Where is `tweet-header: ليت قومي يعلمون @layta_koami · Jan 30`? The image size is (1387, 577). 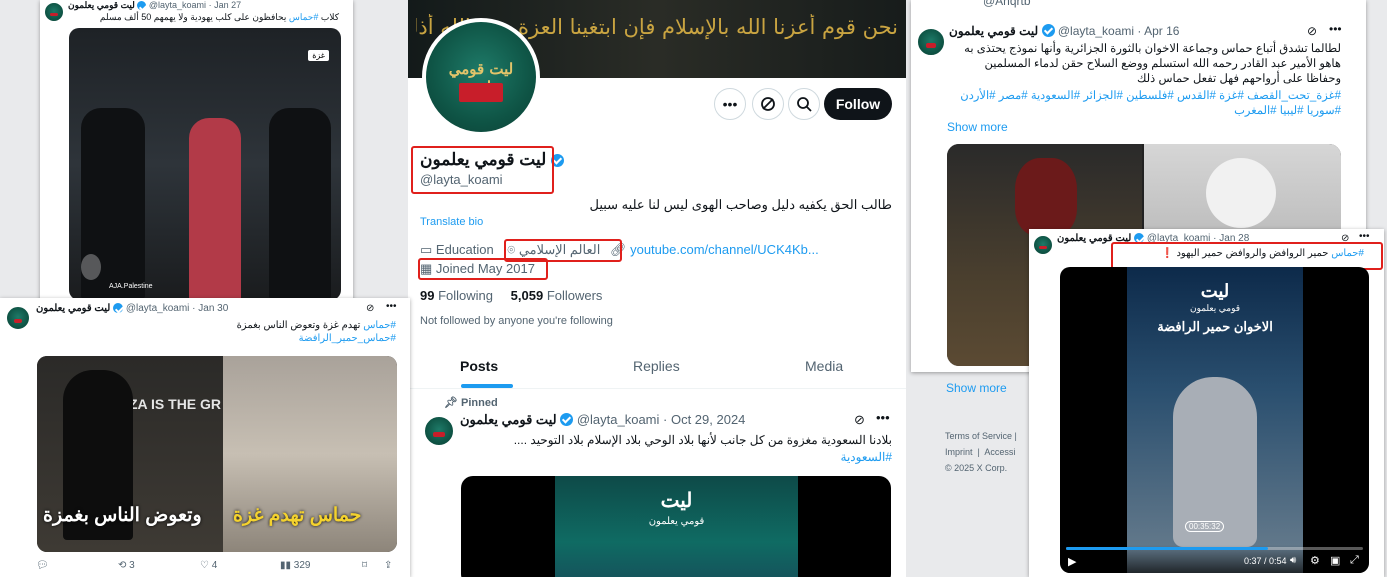
tweet-header: ليت قومي يعلمون @layta_koami · Jan 30 is located at coordinates (132, 308).